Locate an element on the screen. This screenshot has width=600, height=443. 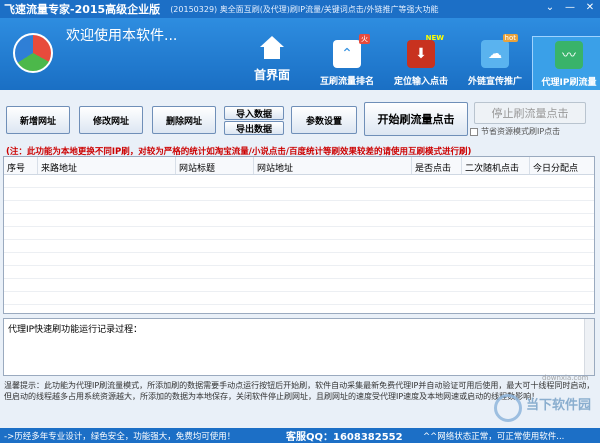
watermark-url: downxia.com is located at coordinates (565, 378).